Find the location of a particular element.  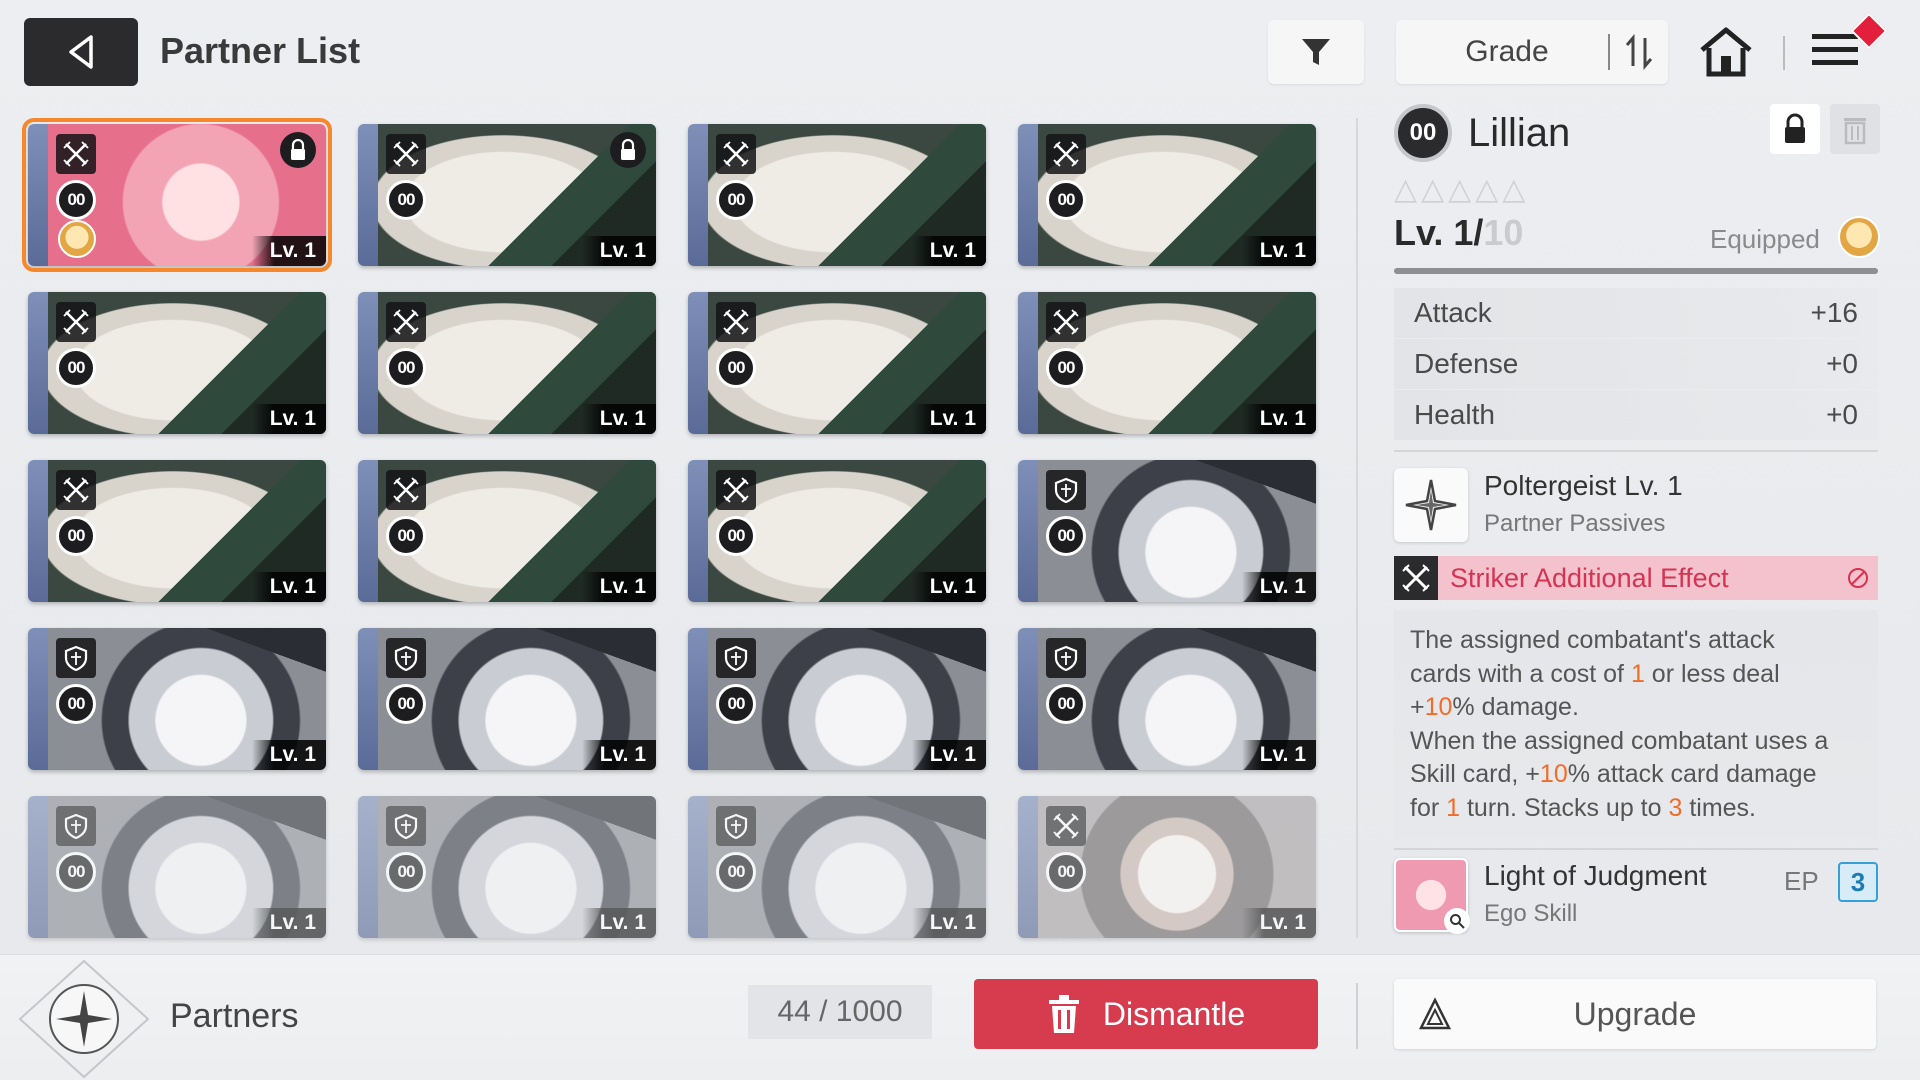

partners-emblem-icon is located at coordinates (84, 1019).